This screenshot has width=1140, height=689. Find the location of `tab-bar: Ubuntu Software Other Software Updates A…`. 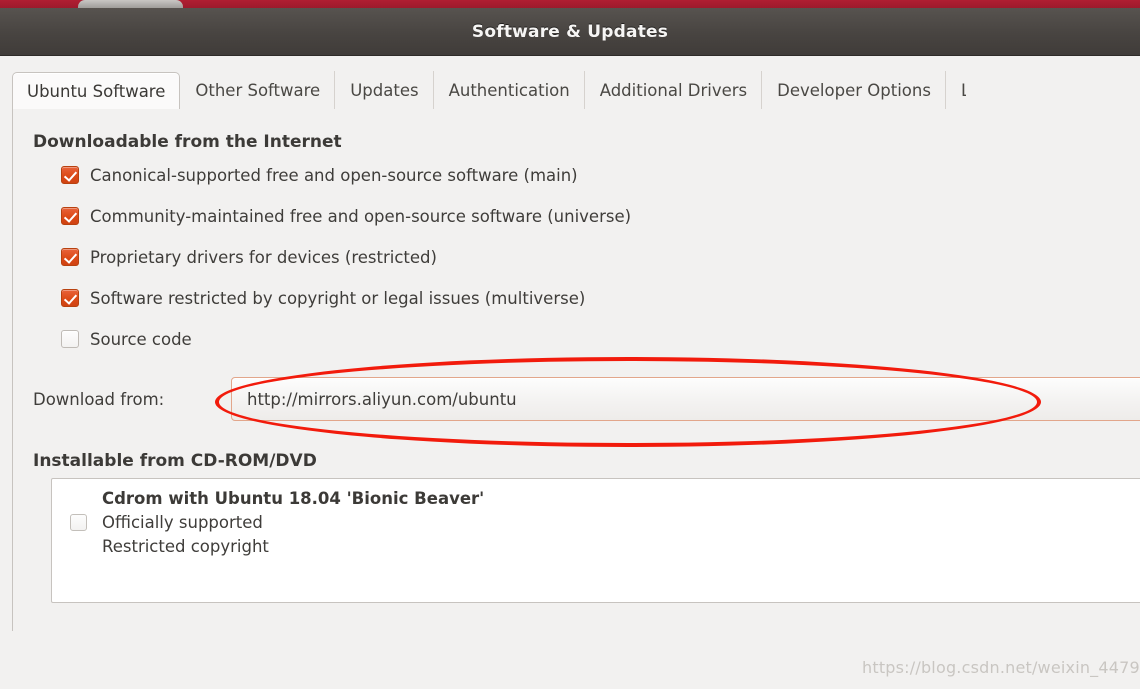

tab-bar: Ubuntu Software Other Software Updates A… is located at coordinates (576, 90).